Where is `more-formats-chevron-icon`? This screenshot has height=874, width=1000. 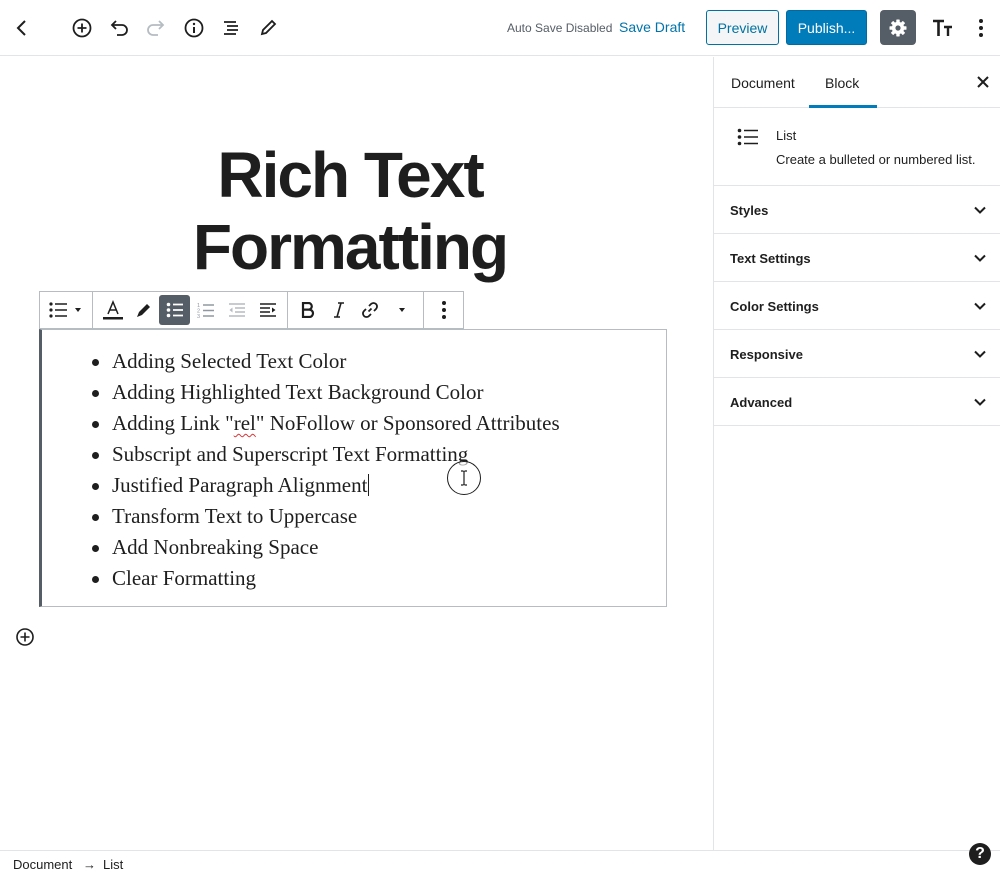 more-formats-chevron-icon is located at coordinates (402, 310).